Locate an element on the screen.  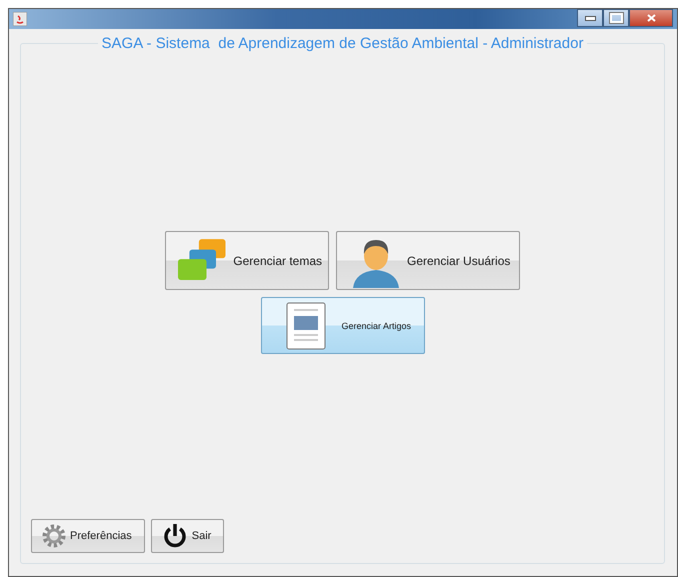
panel-title: SAGA - Sistema de Aprendizagem de Gestão Ambiental - Administrador is located at coordinates (342, 43).